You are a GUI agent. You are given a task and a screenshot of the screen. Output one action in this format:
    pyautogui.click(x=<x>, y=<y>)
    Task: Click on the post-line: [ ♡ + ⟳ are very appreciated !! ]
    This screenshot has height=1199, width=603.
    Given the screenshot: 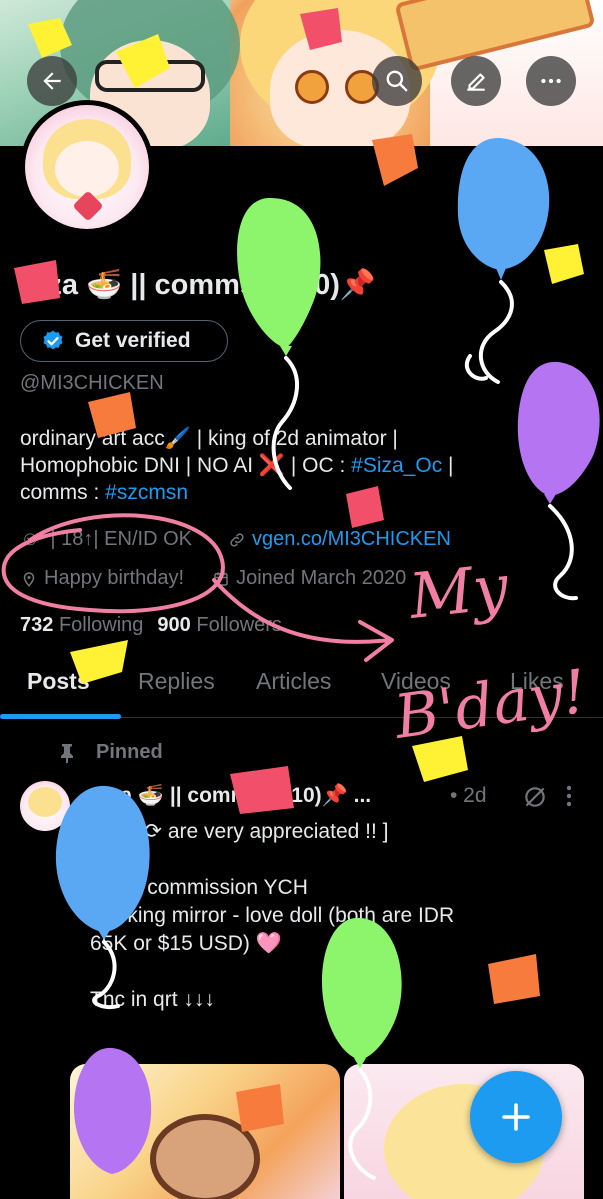 What is the action you would take?
    pyautogui.click(x=239, y=831)
    